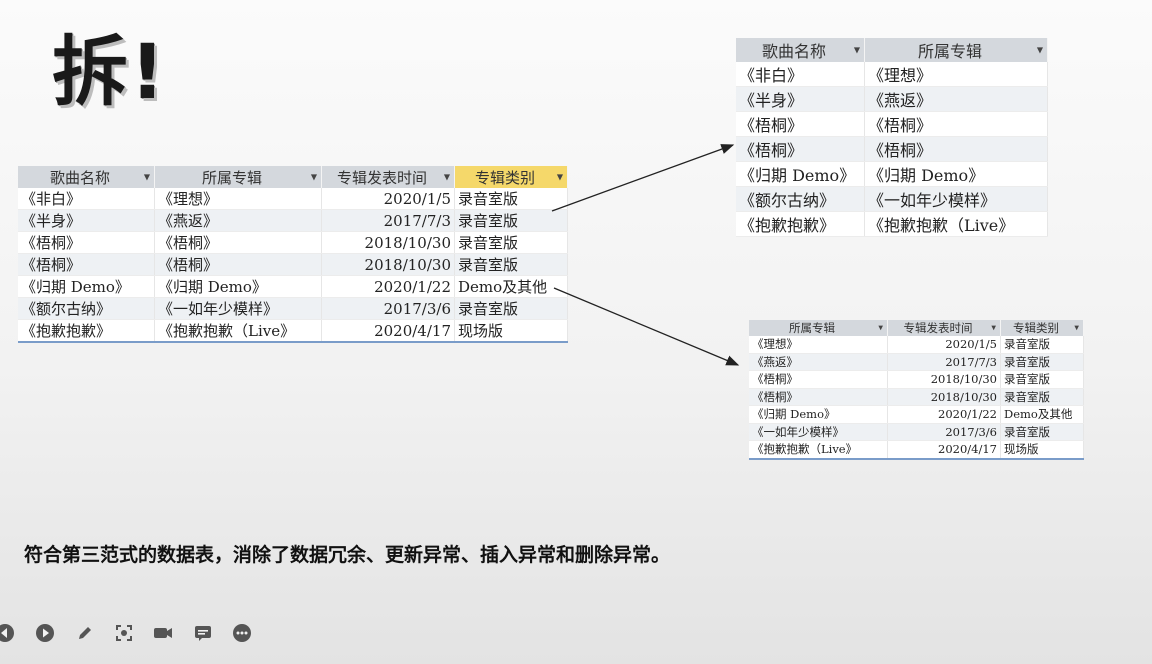  What do you see at coordinates (163, 633) in the screenshot?
I see `camera-icon` at bounding box center [163, 633].